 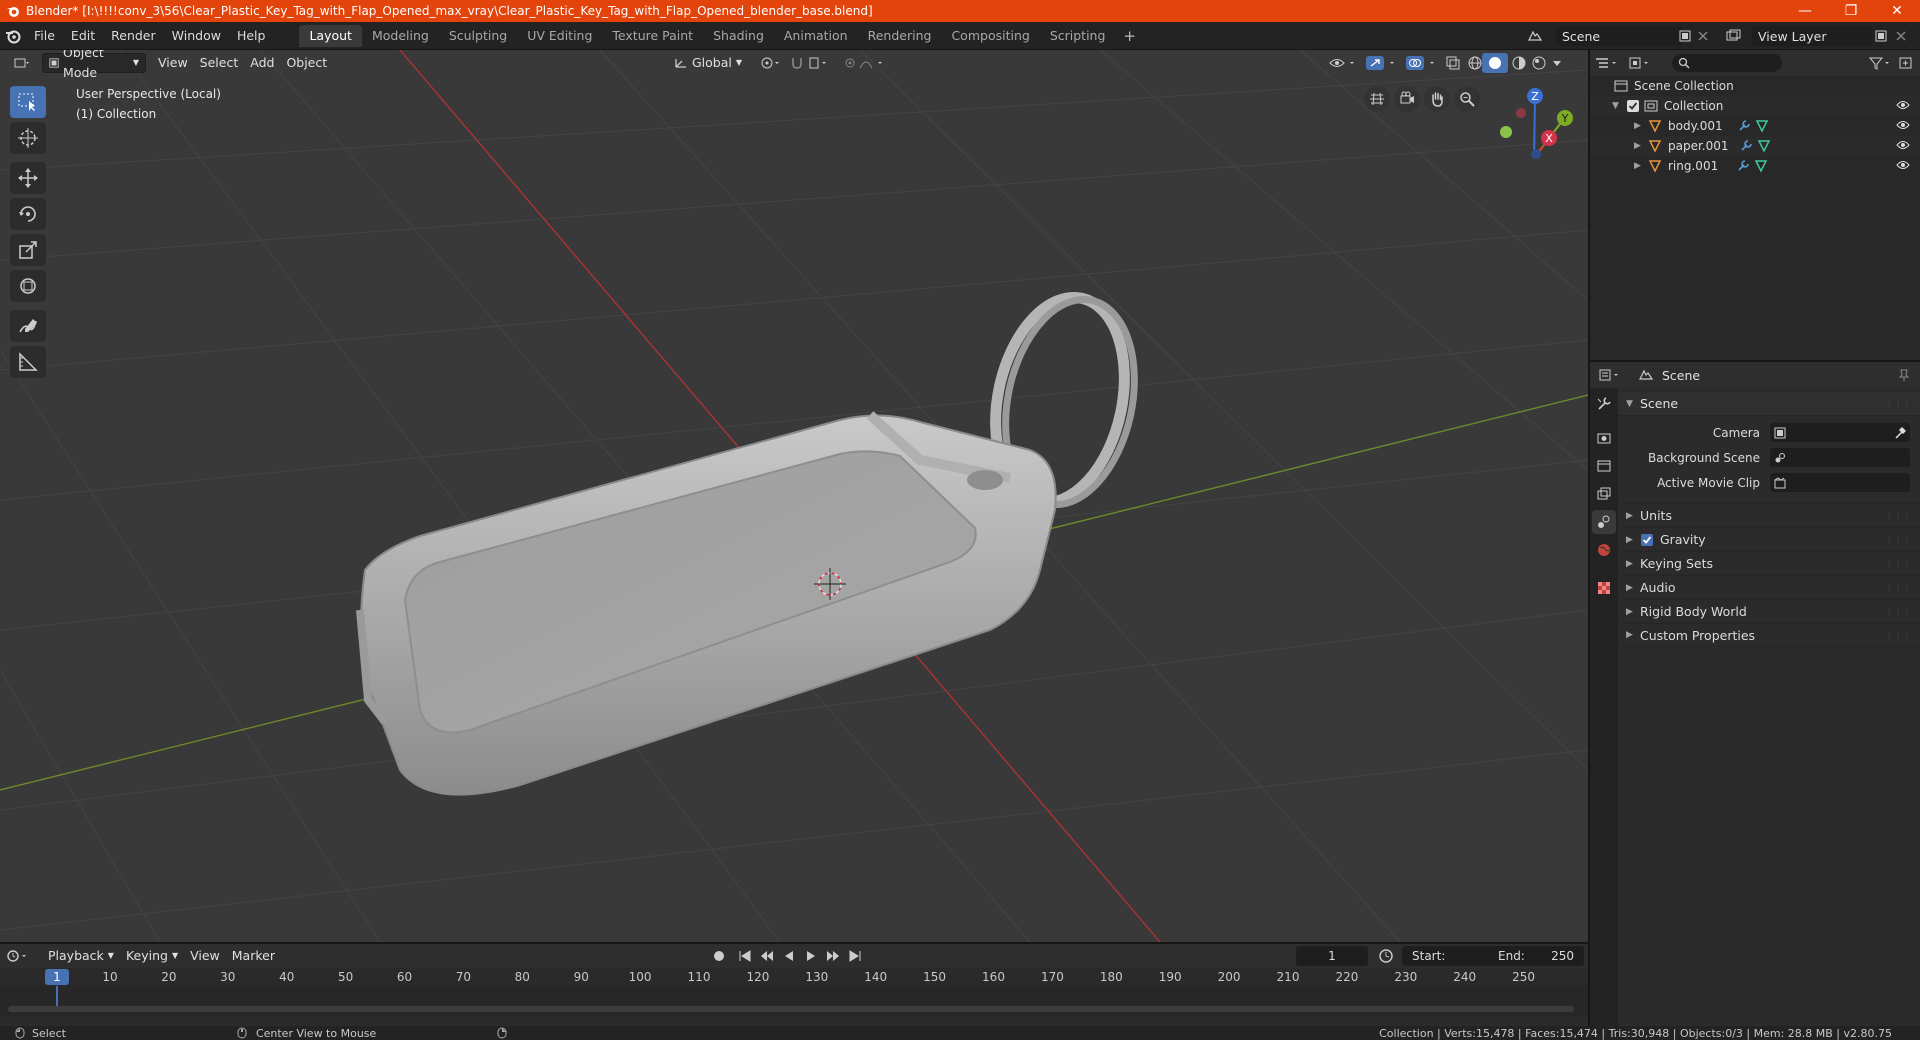 What do you see at coordinates (205, 956) in the screenshot?
I see `timeline-view-menu: View` at bounding box center [205, 956].